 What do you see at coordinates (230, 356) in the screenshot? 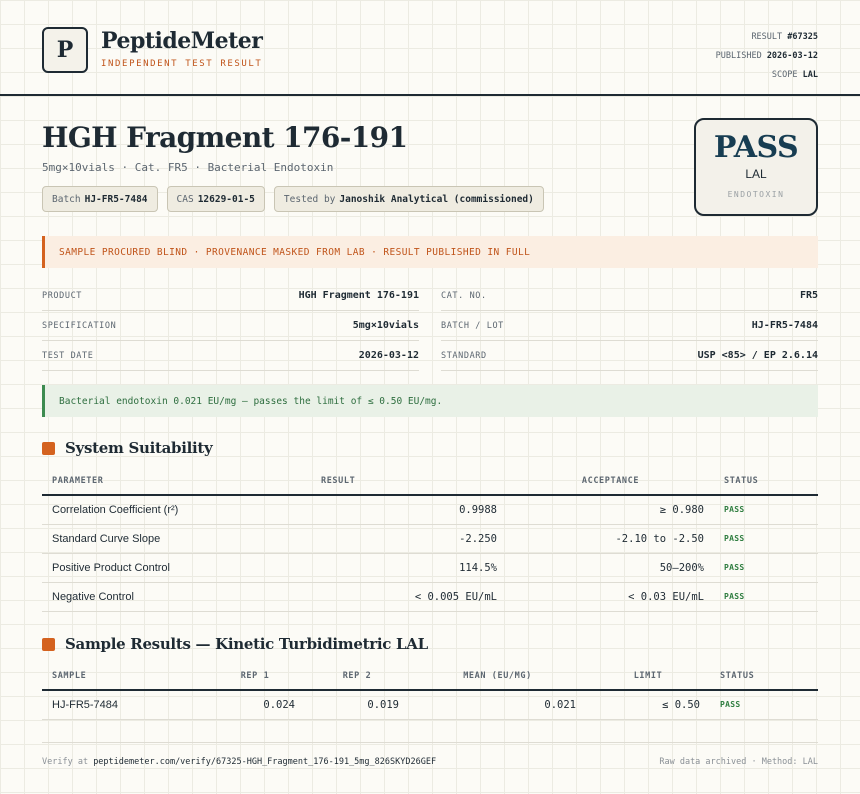
I see `detail-test-date: TEST DATE 2026-03-12` at bounding box center [230, 356].